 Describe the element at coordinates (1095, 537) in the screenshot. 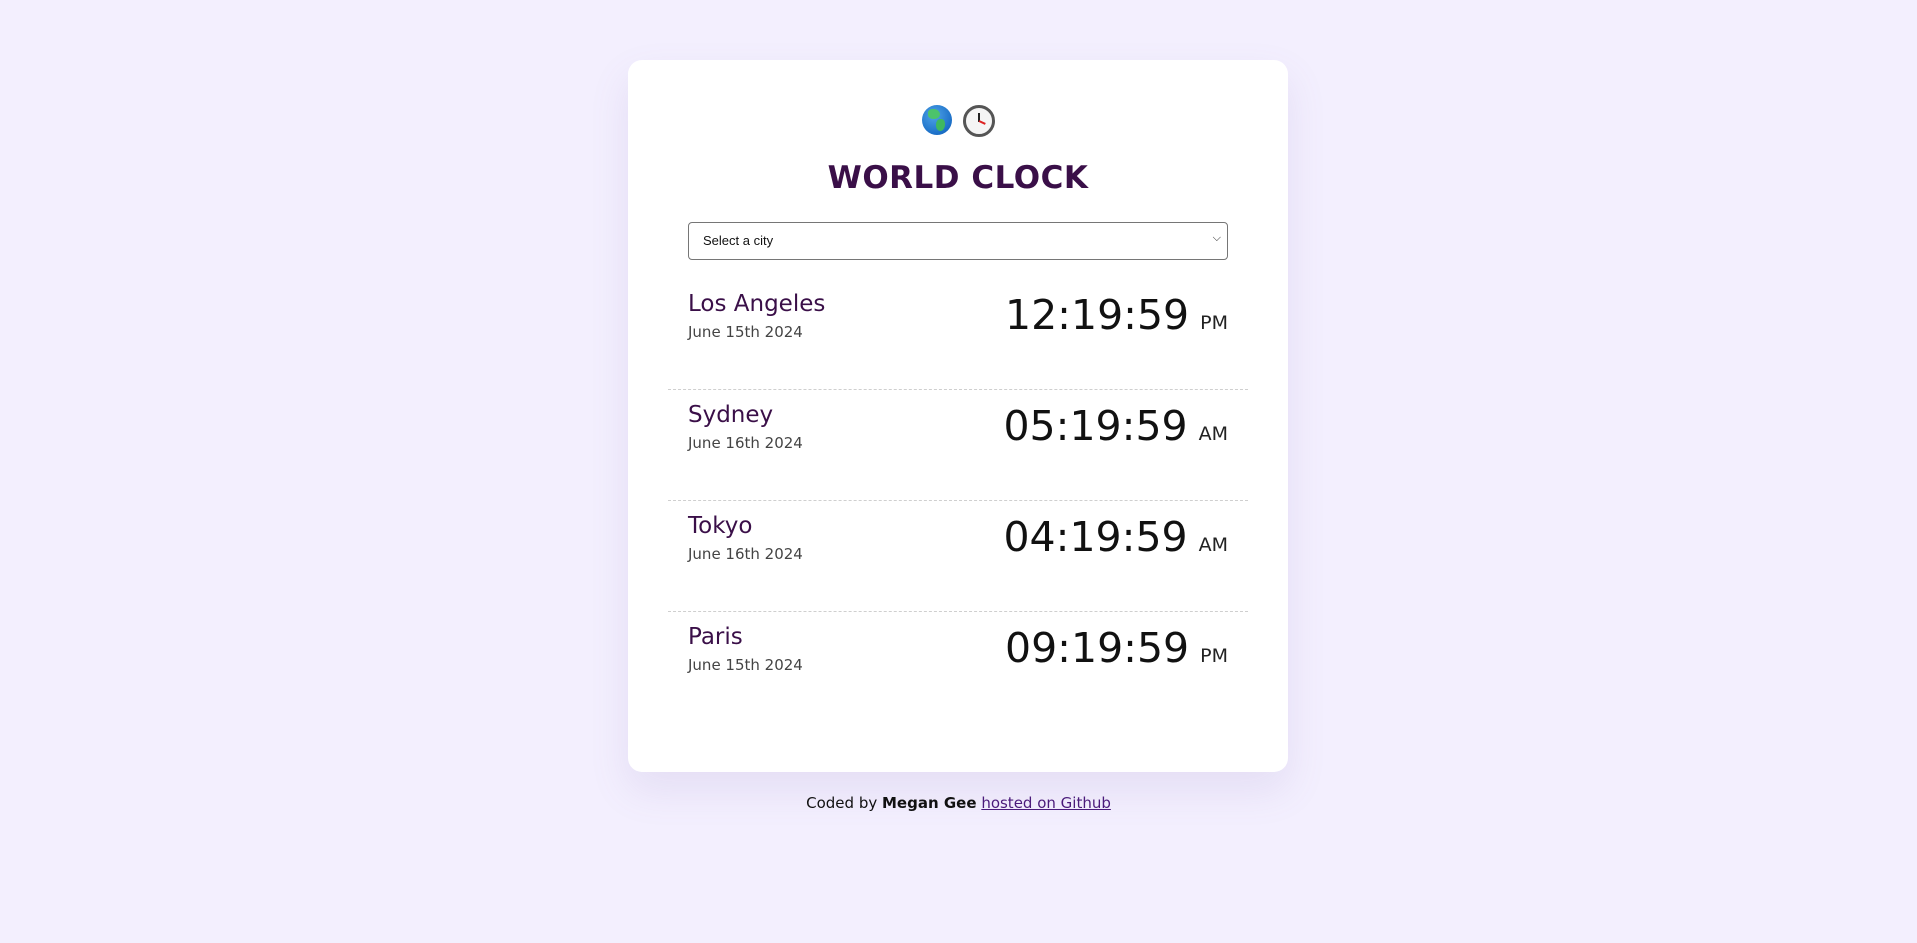

I see `time-value: 04:19:59` at that location.